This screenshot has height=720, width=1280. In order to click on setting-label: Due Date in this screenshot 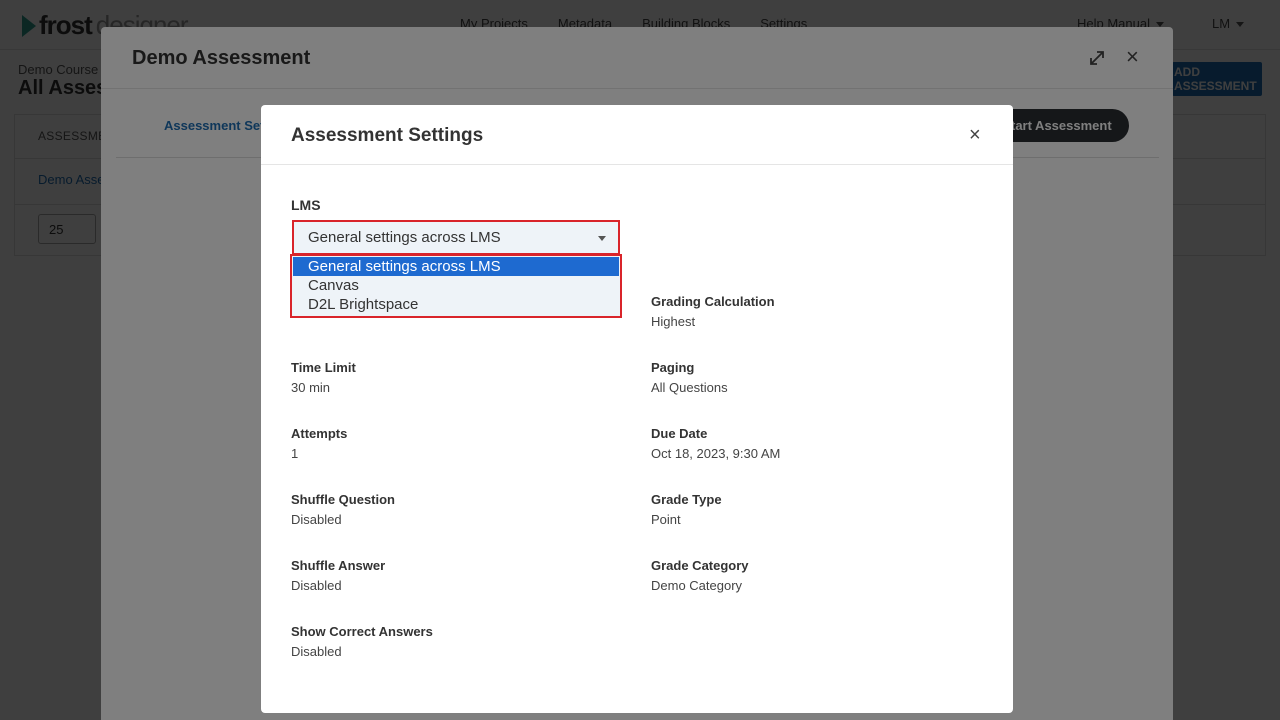, I will do `click(679, 433)`.